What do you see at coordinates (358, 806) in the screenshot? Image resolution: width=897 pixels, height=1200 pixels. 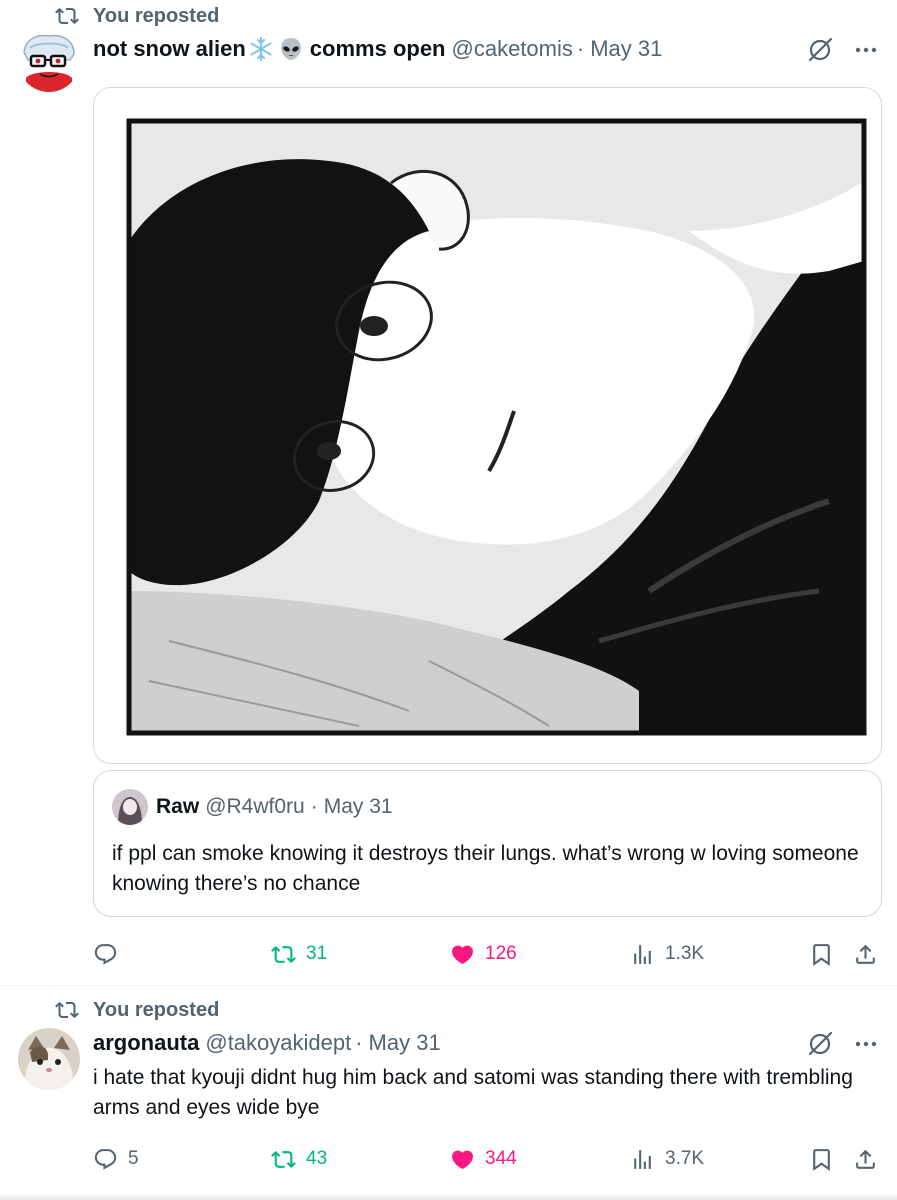 I see `quoted-post-date: May 31` at bounding box center [358, 806].